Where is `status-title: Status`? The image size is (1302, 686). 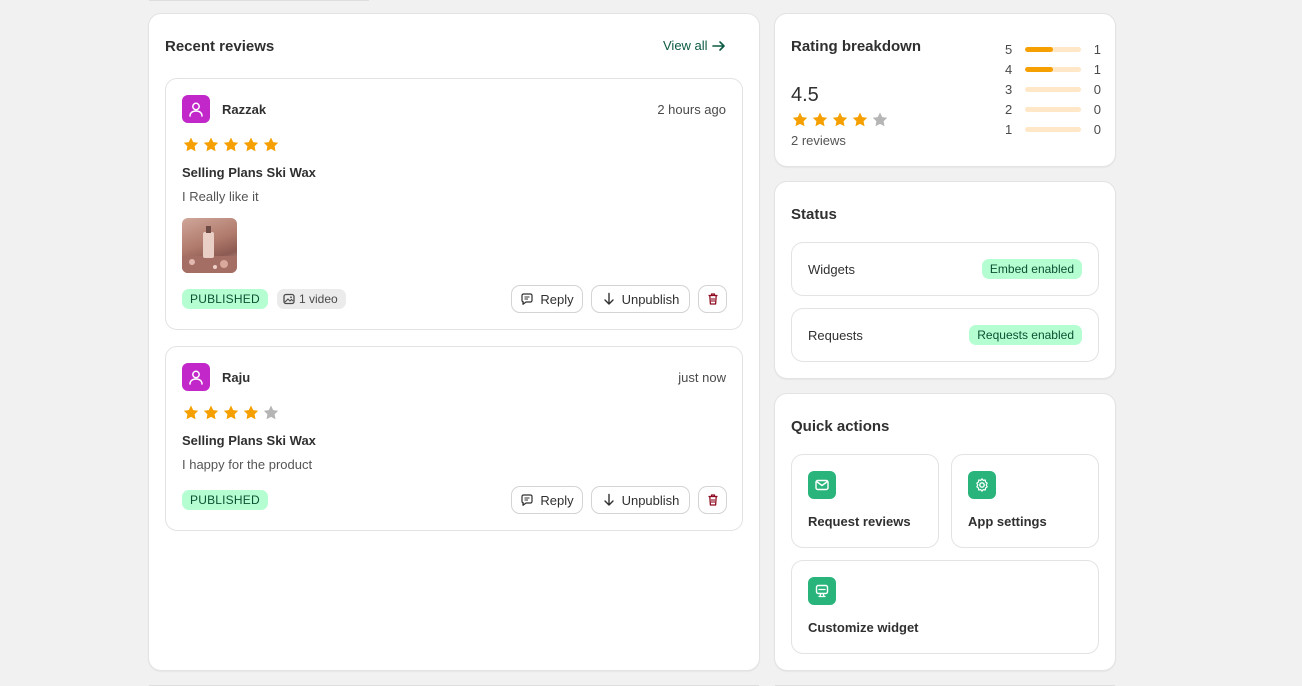 status-title: Status is located at coordinates (814, 214).